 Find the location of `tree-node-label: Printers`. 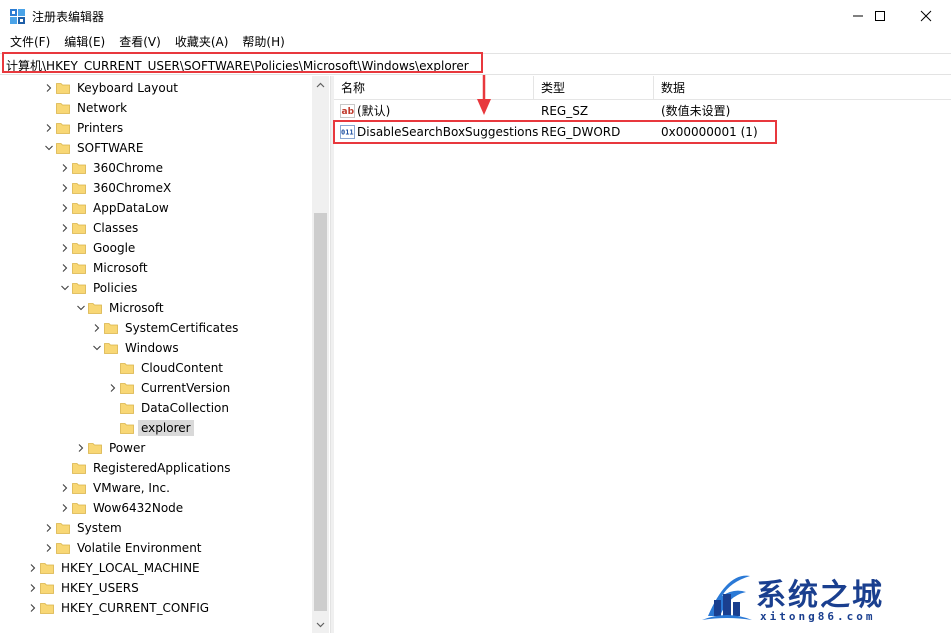

tree-node-label: Printers is located at coordinates (100, 128).